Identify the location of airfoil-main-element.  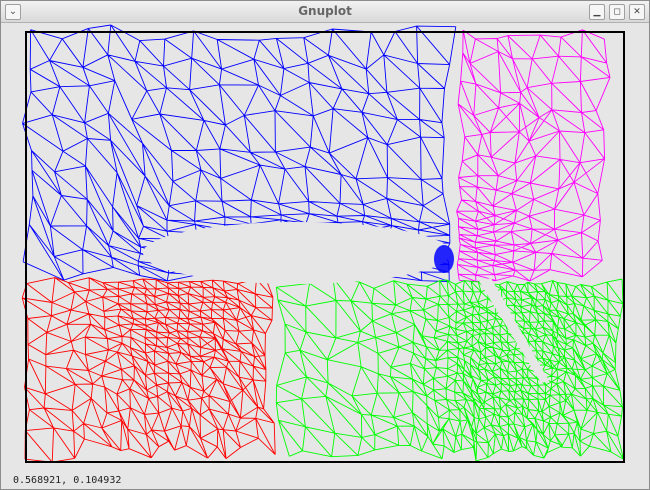
(297, 253).